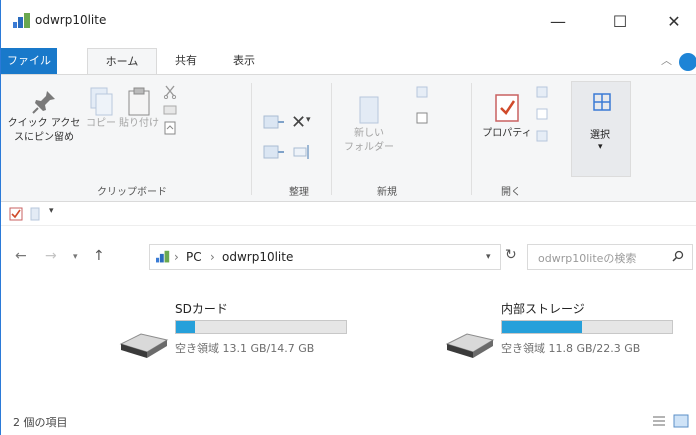 This screenshot has height=435, width=696. I want to click on open-icon, so click(542, 92).